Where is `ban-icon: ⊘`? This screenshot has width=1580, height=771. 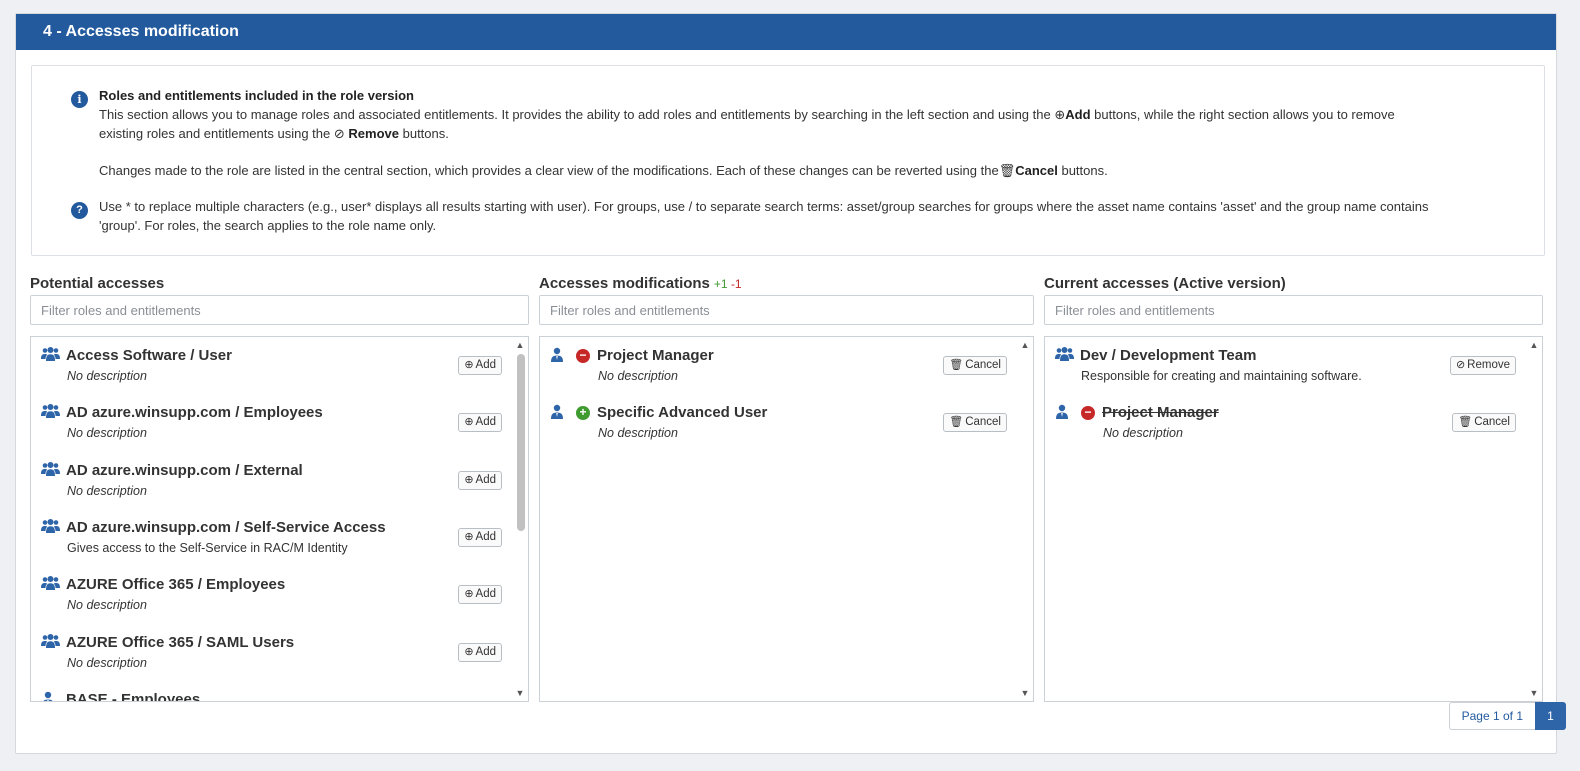
ban-icon: ⊘ is located at coordinates (339, 133).